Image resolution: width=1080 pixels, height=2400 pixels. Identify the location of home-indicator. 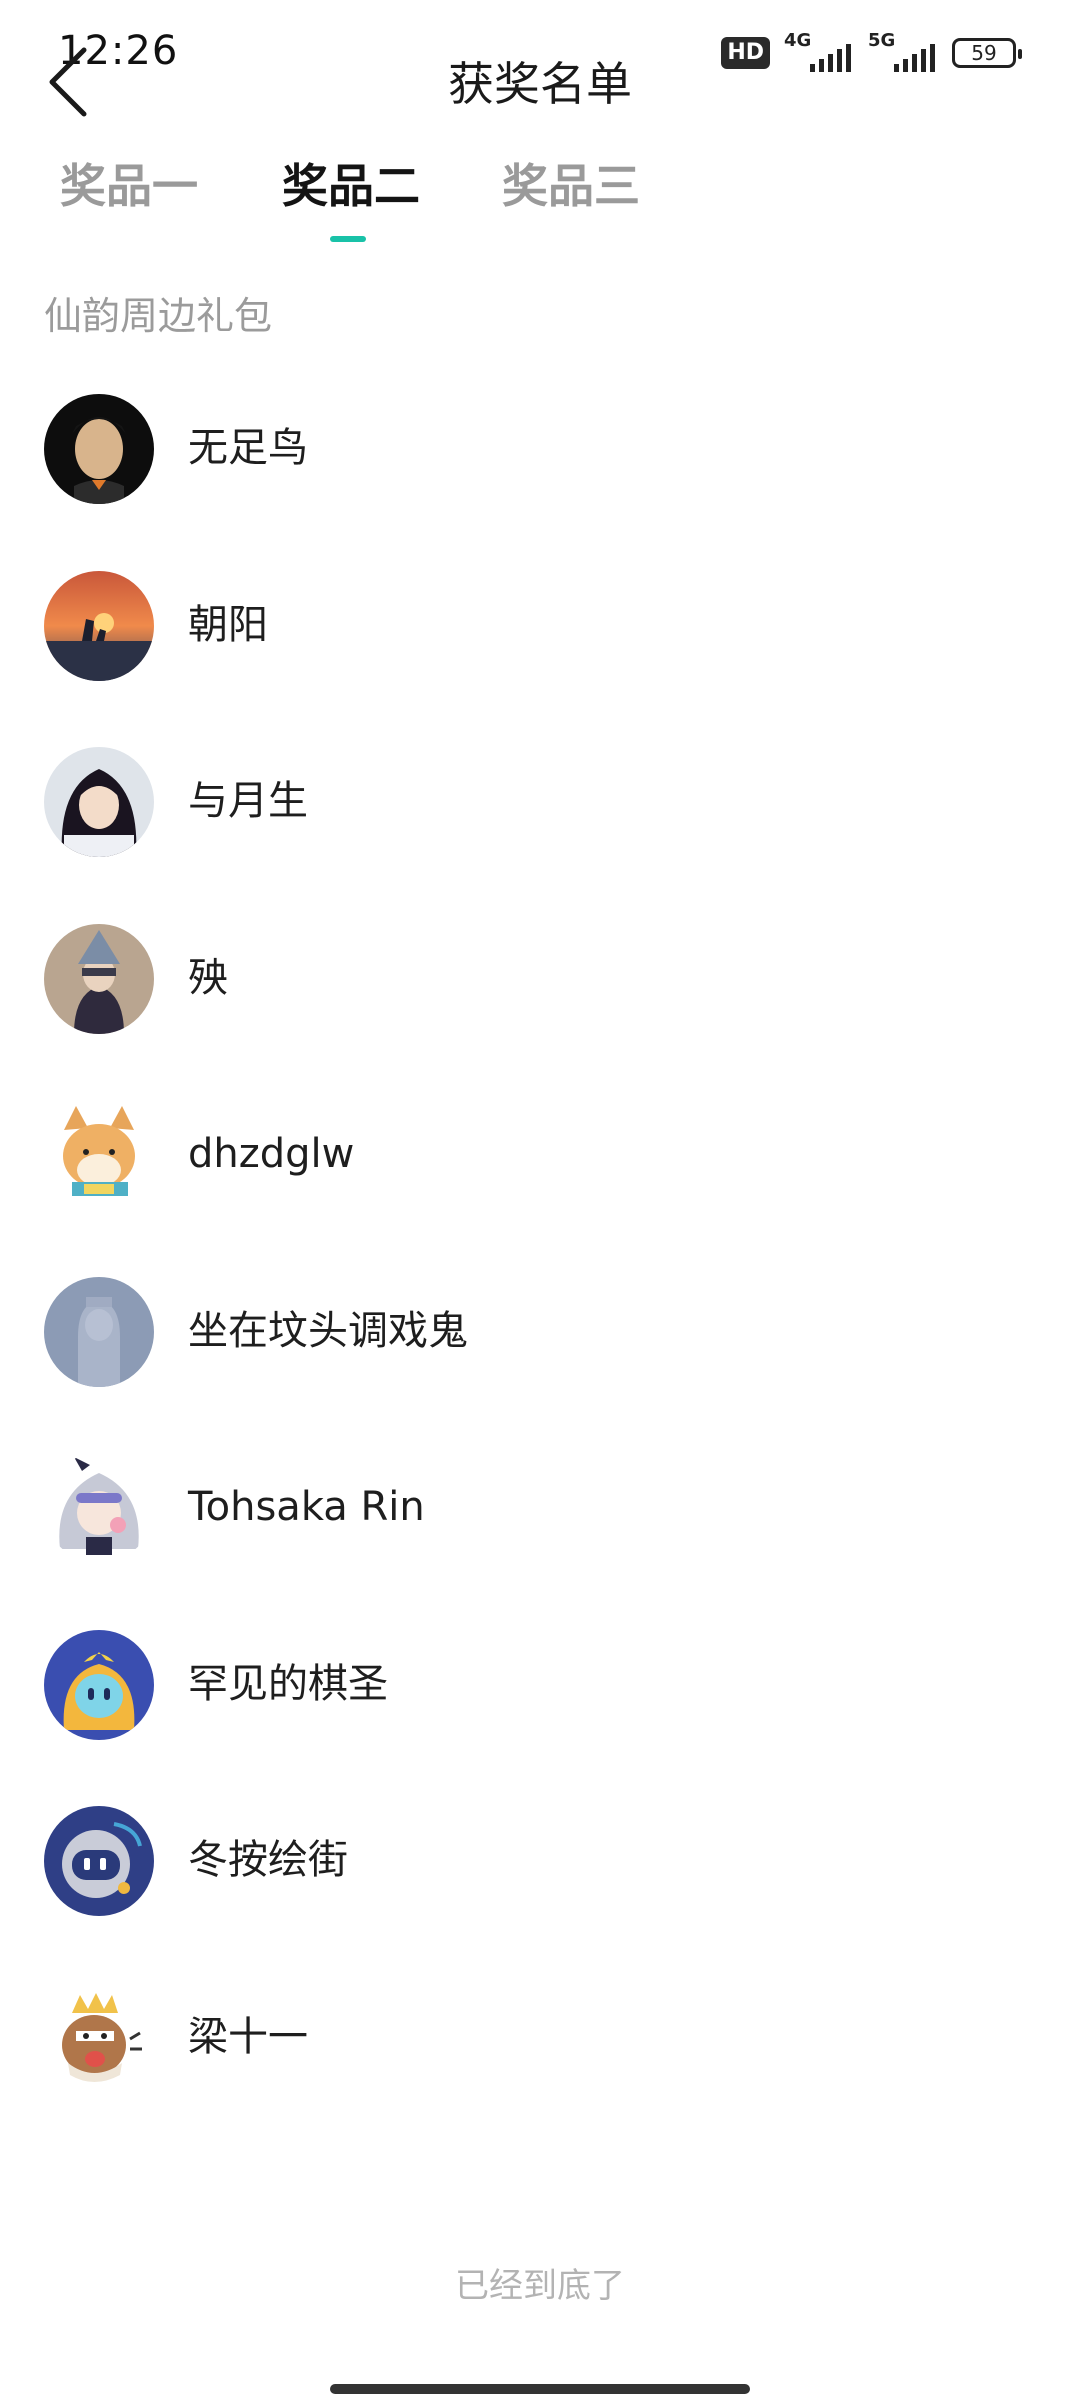
(540, 2389).